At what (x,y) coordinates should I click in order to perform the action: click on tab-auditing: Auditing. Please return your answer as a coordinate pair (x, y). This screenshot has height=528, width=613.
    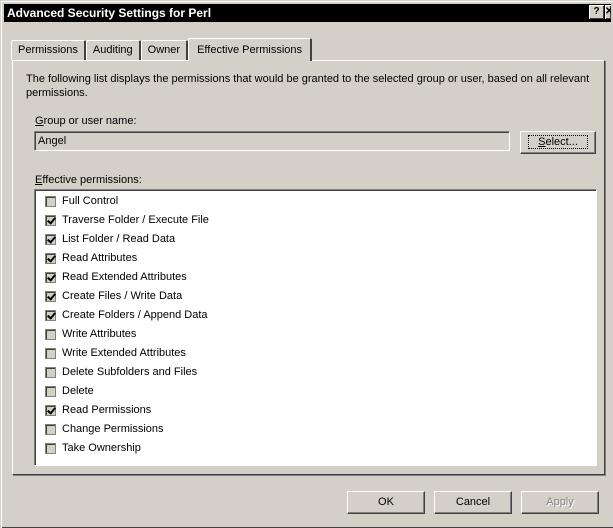
    Looking at the image, I should click on (113, 50).